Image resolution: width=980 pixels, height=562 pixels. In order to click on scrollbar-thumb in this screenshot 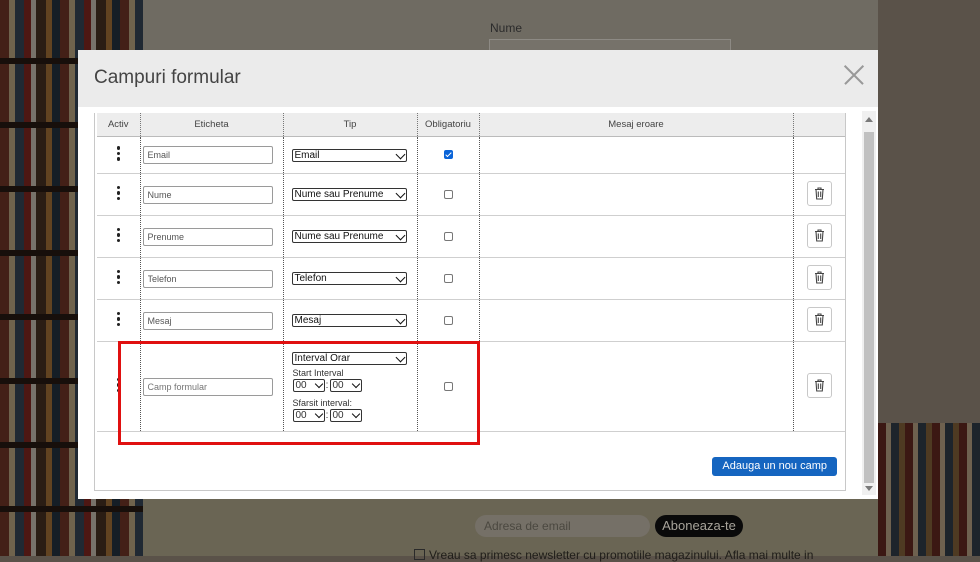, I will do `click(869, 307)`.